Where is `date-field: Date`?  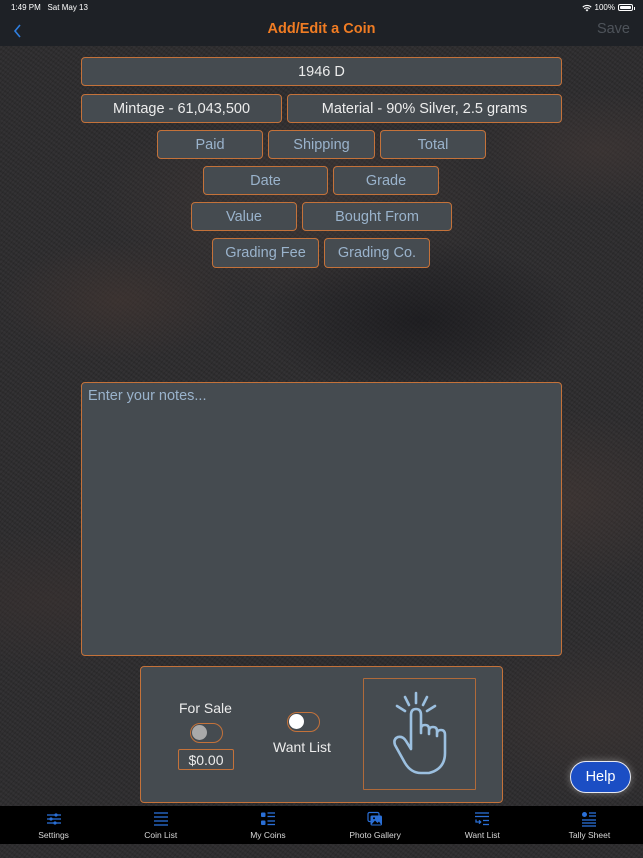 date-field: Date is located at coordinates (265, 180).